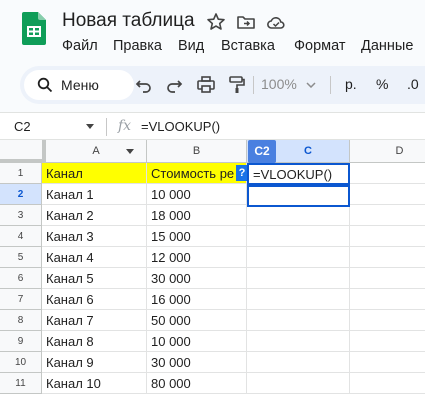 The width and height of the screenshot is (425, 400). Describe the element at coordinates (21, 299) in the screenshot. I see `row-header: 7` at that location.